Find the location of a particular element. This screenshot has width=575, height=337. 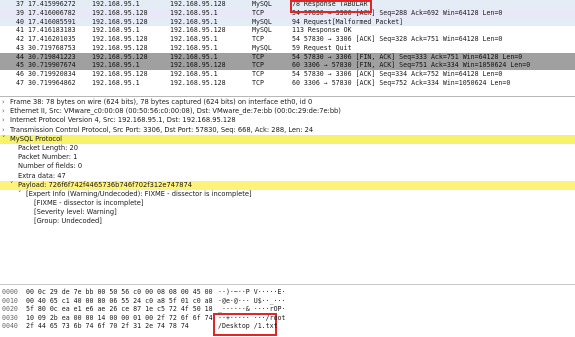

ascii-bytes: _······& ····rOP· is located at coordinates (252, 309).